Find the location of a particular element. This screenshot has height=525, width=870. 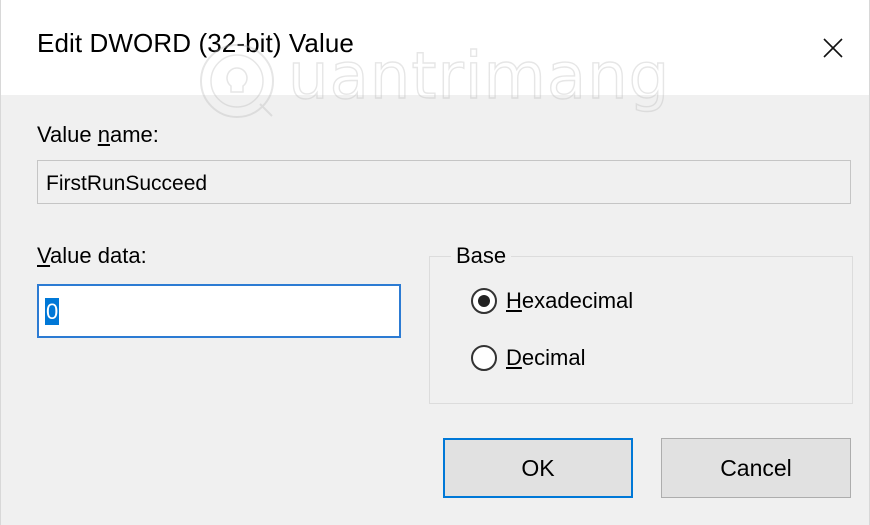

base-group-box is located at coordinates (641, 330).